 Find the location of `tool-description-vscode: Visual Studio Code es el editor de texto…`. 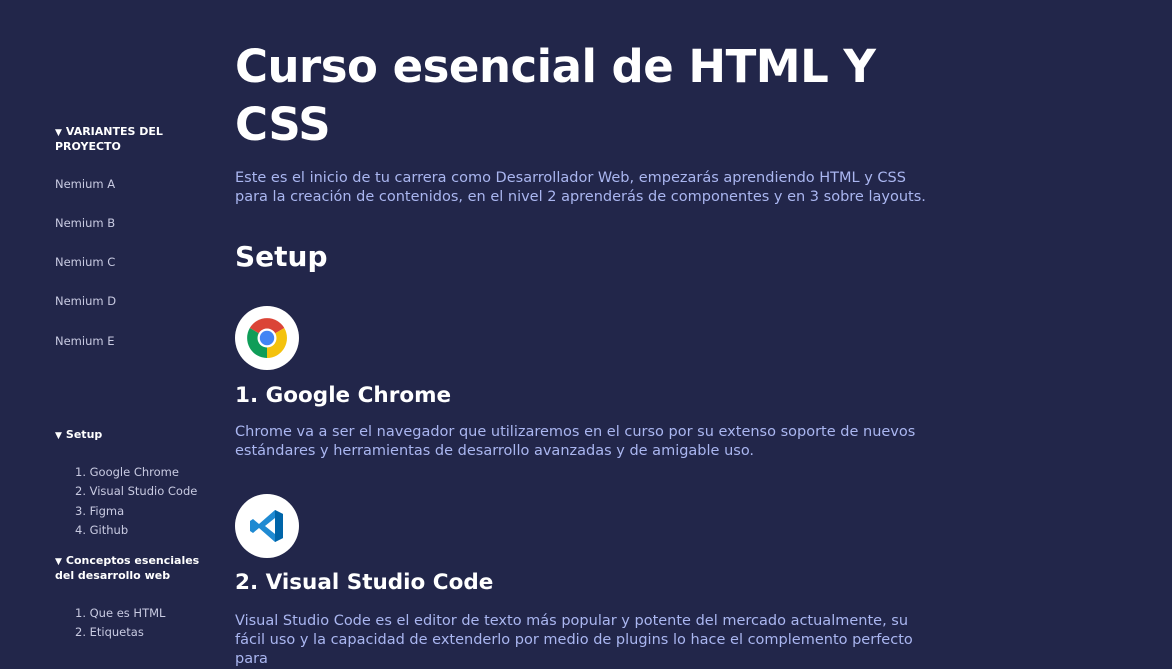

tool-description-vscode: Visual Studio Code es el editor de texto… is located at coordinates (574, 640).